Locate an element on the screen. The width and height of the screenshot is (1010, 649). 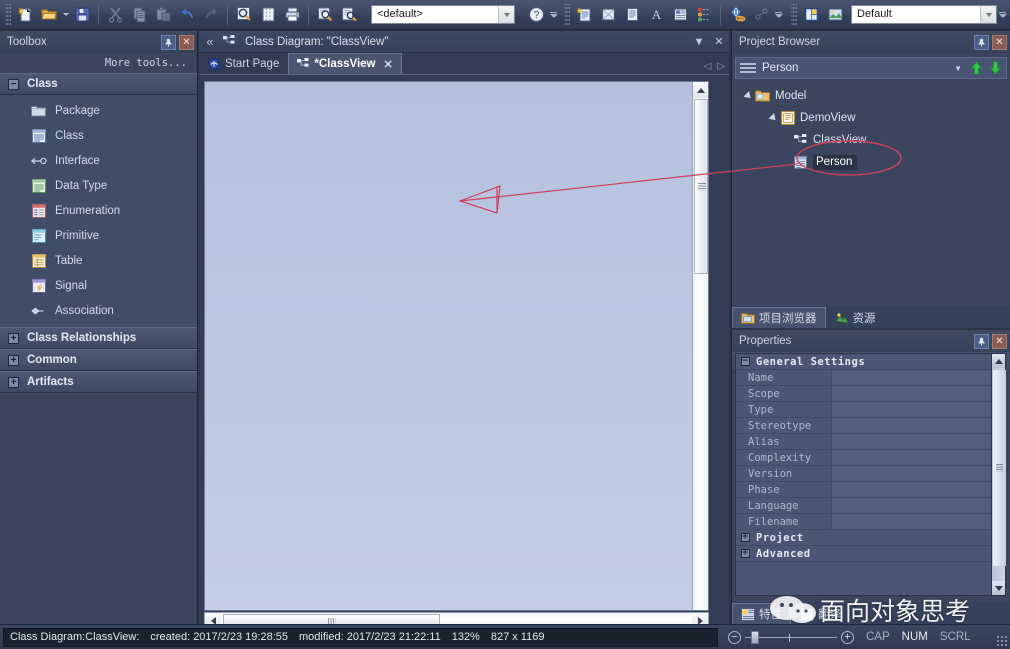
print-icon is located at coordinates (292, 15).